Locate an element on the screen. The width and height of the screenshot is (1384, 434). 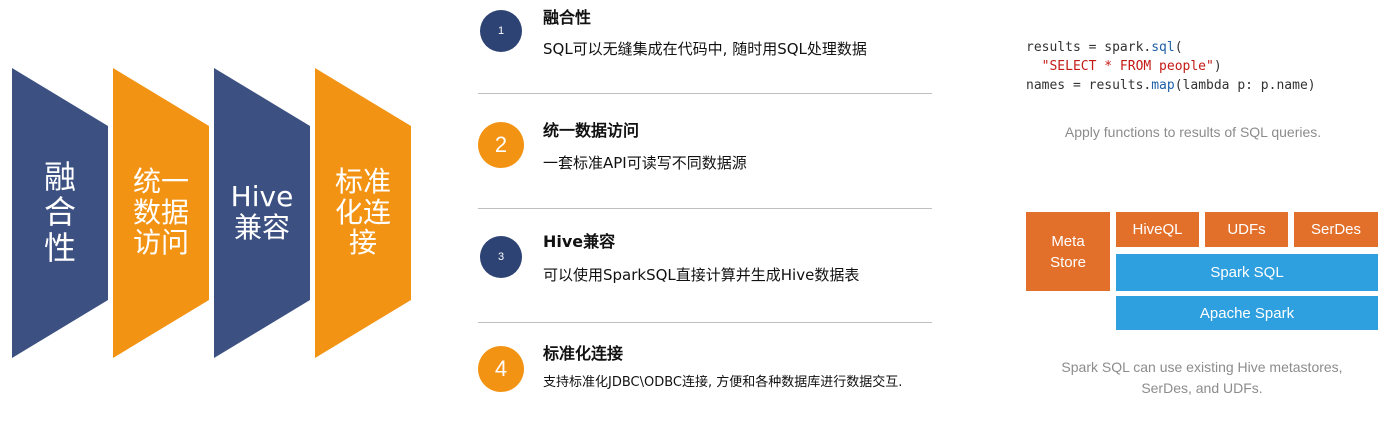
chevron-unified-data-access-label: 统一 数据 访问 is located at coordinates (160, 212).